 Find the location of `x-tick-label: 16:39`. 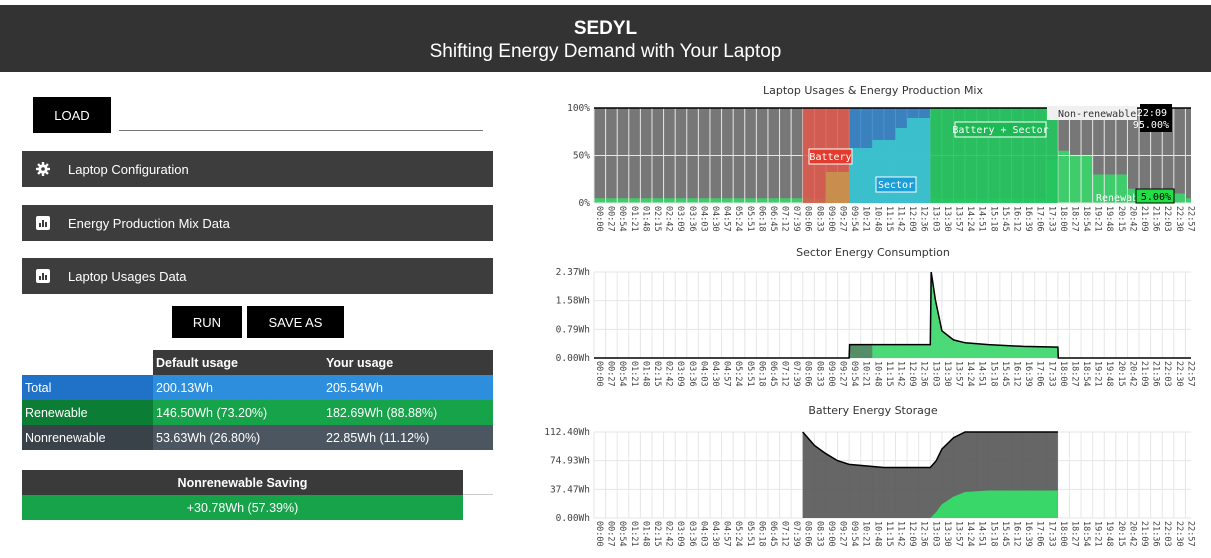

x-tick-label: 16:39 is located at coordinates (1028, 374).